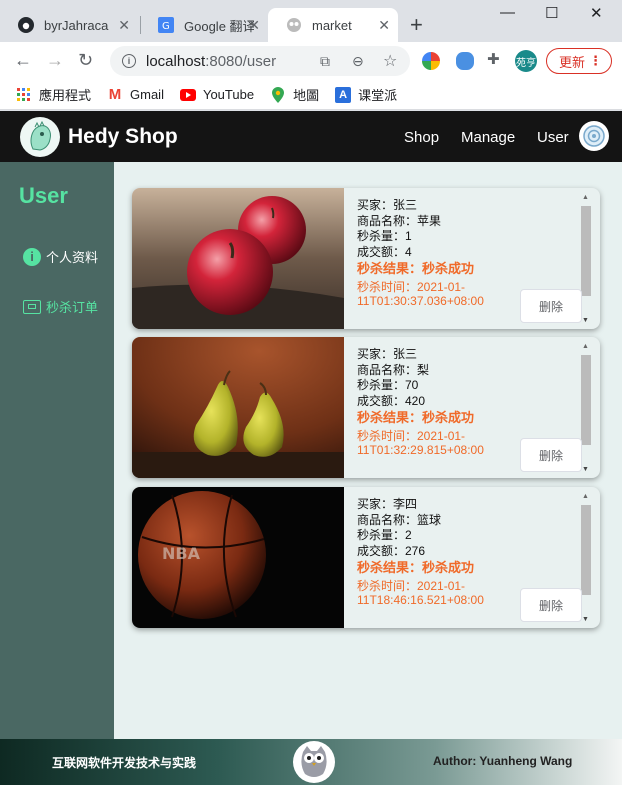  What do you see at coordinates (24, 95) in the screenshot?
I see `apps-grid-icon` at bounding box center [24, 95].